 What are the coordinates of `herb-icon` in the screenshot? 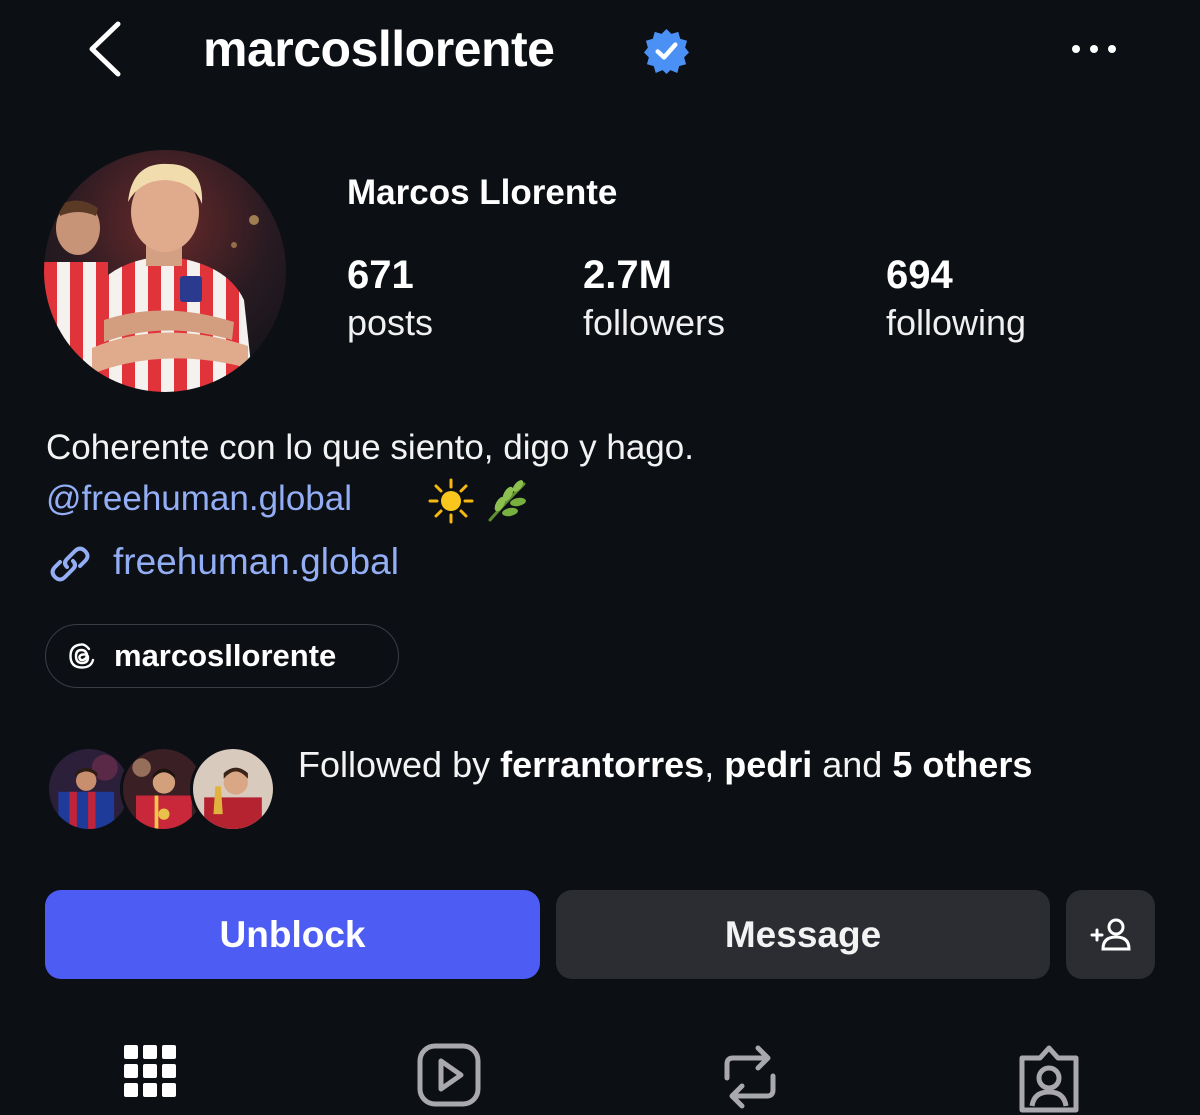 It's located at (507, 501).